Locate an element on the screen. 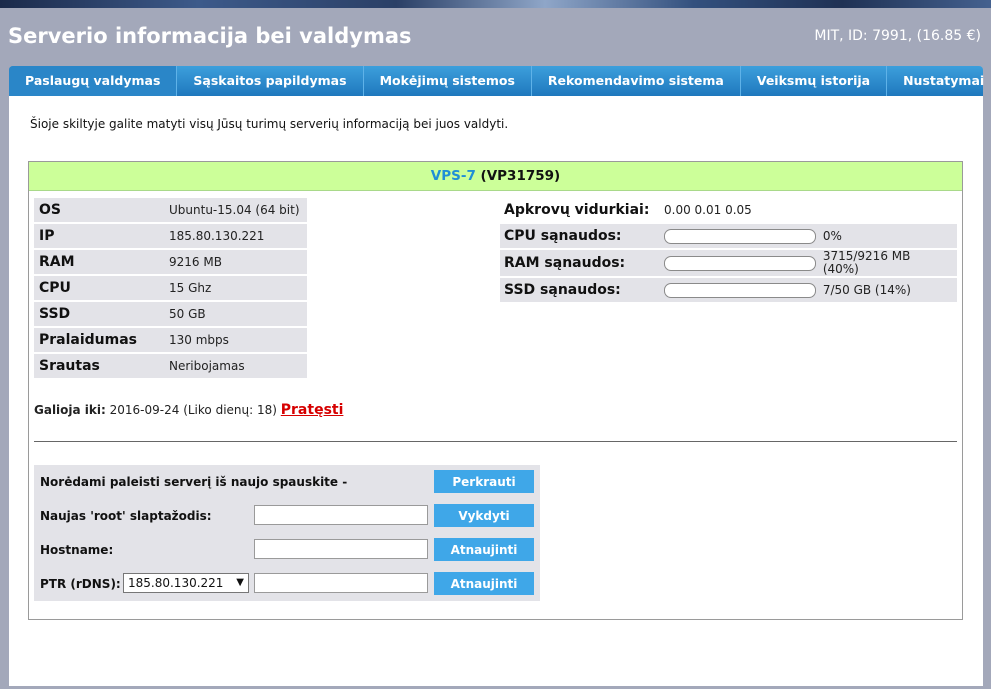  usage-row-cpu: CPU sąnaudos: 0% is located at coordinates (728, 236).